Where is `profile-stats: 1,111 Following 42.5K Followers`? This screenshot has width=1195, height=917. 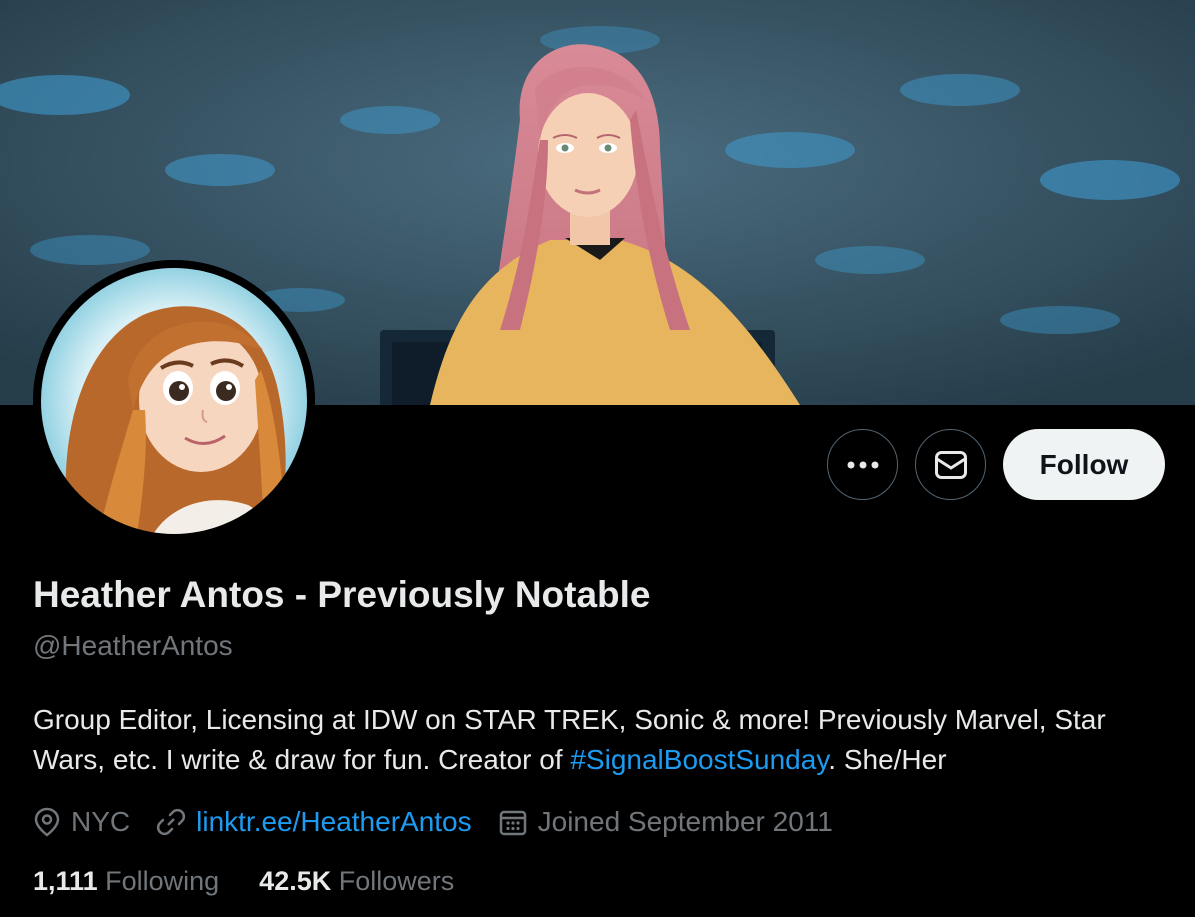 profile-stats: 1,111 Following 42.5K Followers is located at coordinates (263, 881).